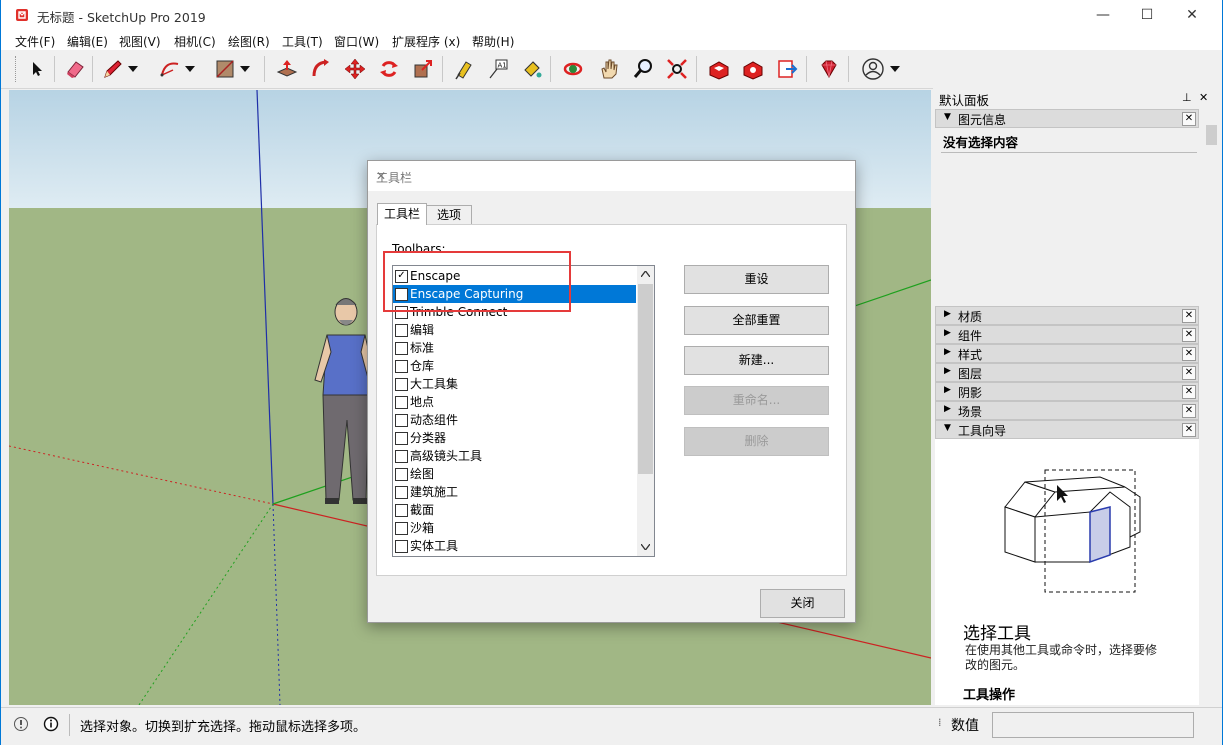 This screenshot has width=1223, height=745. I want to click on list-item: 高级镜头工具, so click(514, 456).